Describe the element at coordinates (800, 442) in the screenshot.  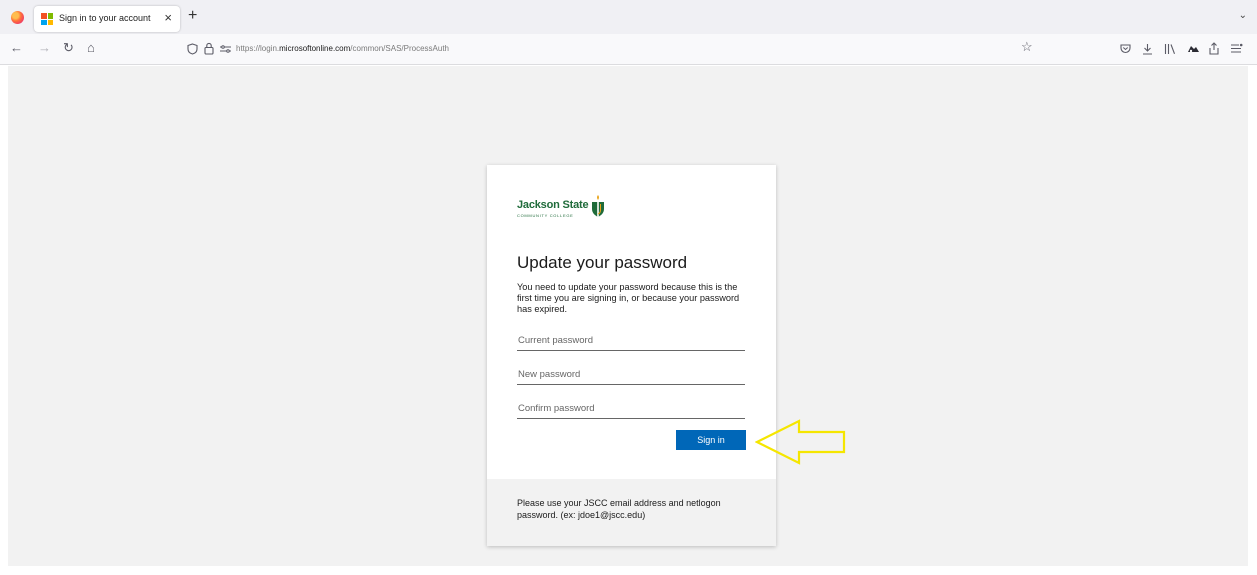
I see `annotation-arrow-icon` at that location.